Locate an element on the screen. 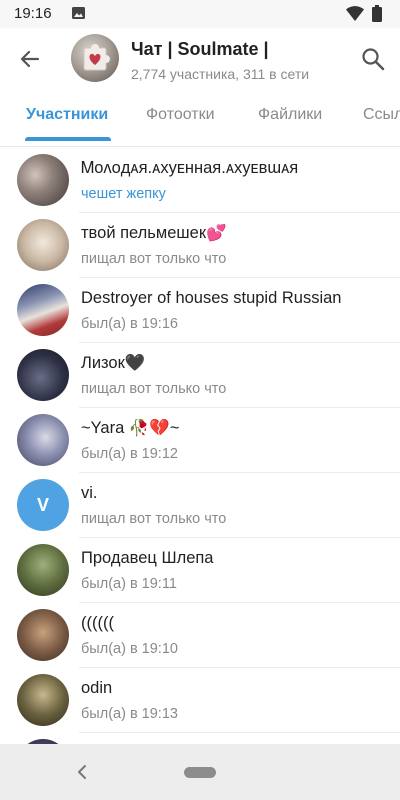 The image size is (400, 800). group-title: Чат | Soulmate | is located at coordinates (200, 49).